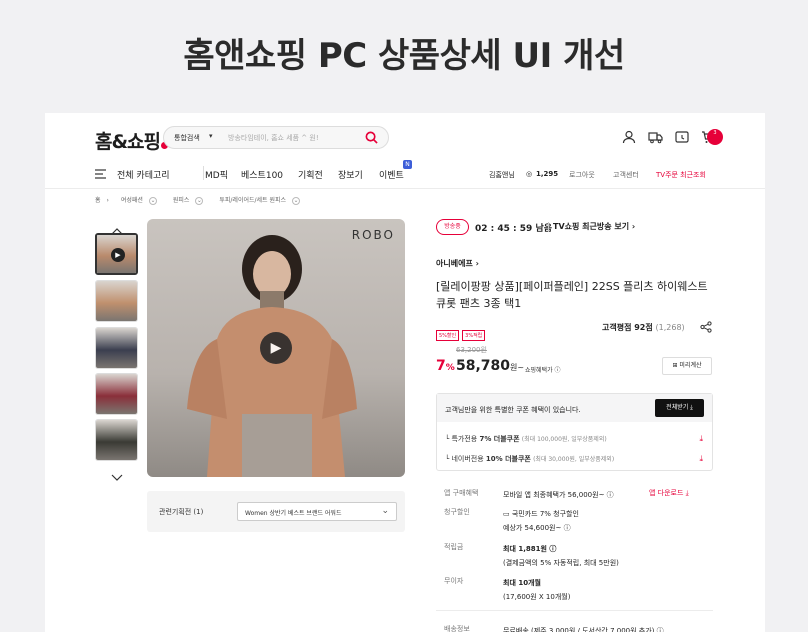  What do you see at coordinates (574, 439) in the screenshot?
I see `coupon-row: └ 특가전용 7% 더블쿠폰 (최대 100,000원, 일부상품제외) ⤓` at bounding box center [574, 439].